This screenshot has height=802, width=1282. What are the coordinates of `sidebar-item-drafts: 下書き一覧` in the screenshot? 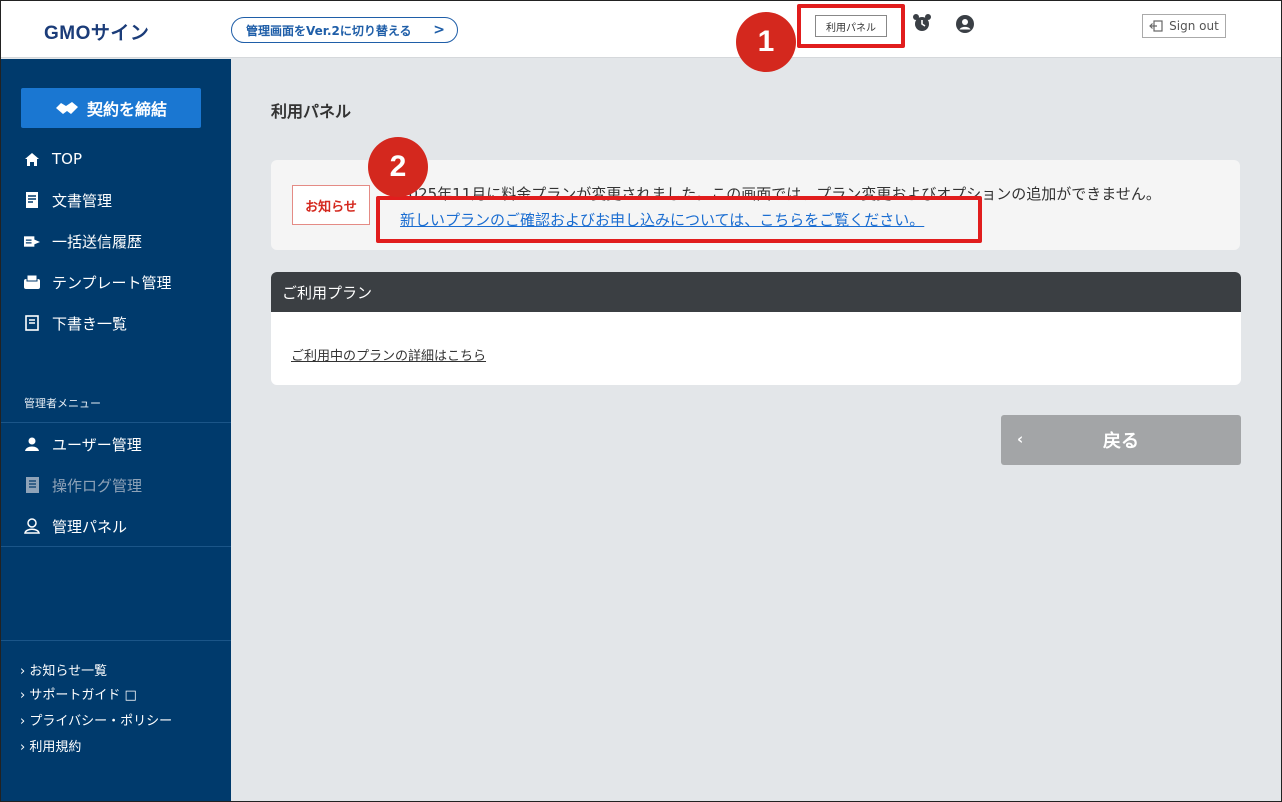 It's located at (115, 323).